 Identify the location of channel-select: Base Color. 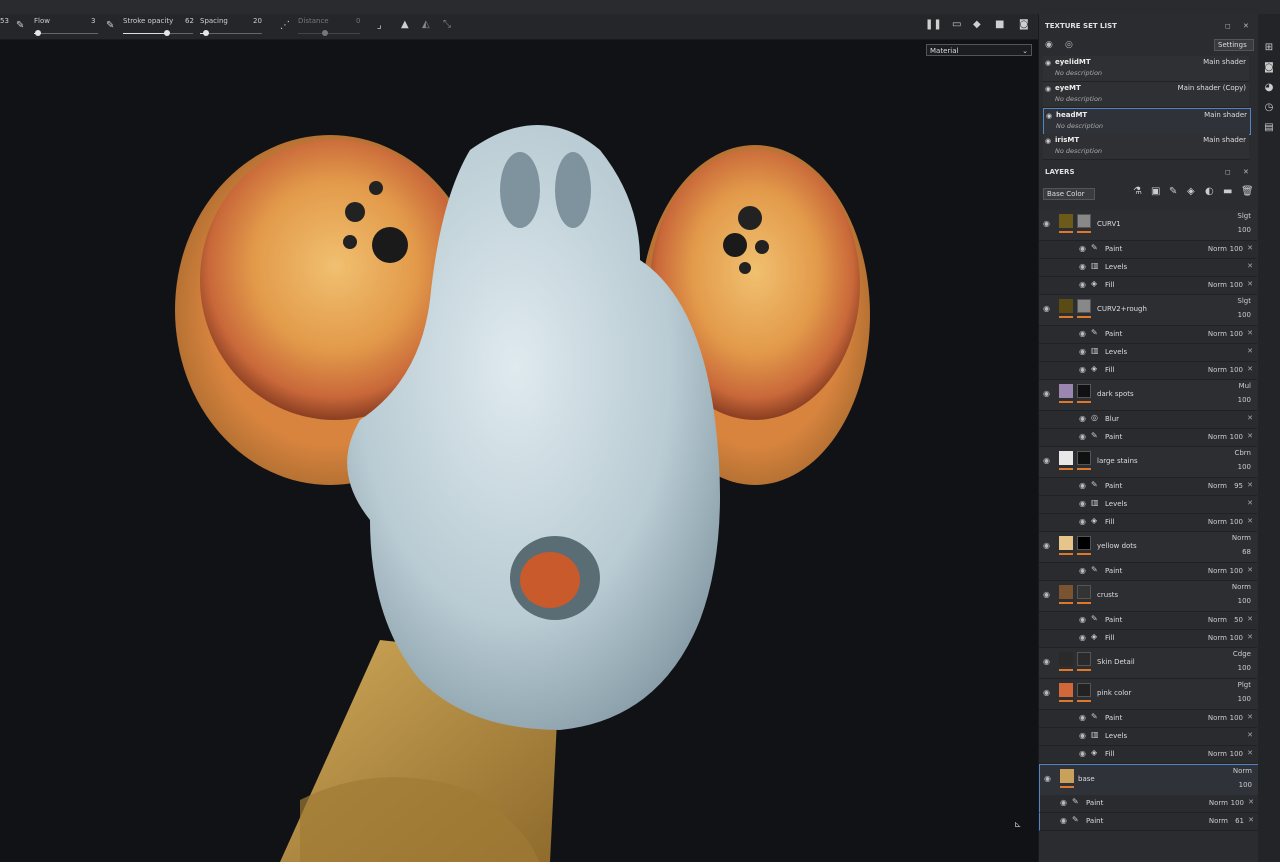
(1069, 194).